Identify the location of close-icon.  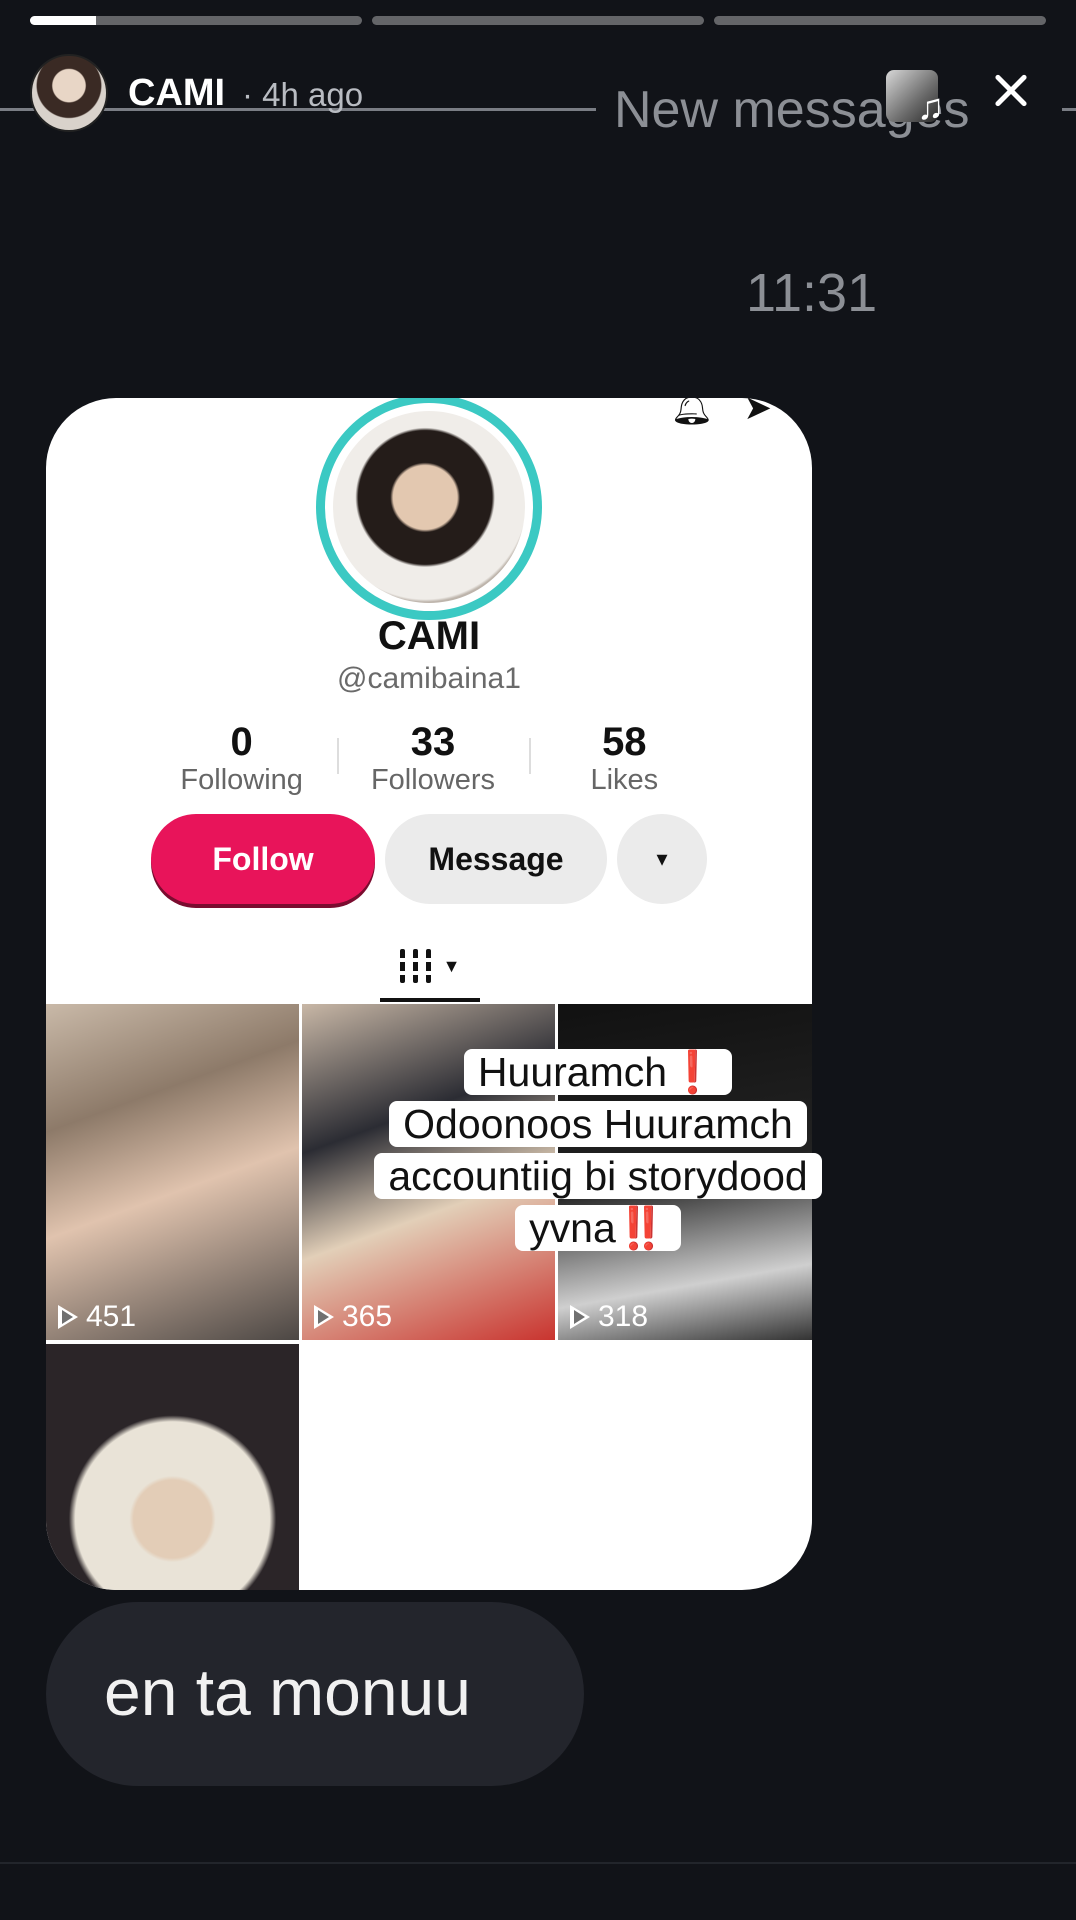
(1011, 91).